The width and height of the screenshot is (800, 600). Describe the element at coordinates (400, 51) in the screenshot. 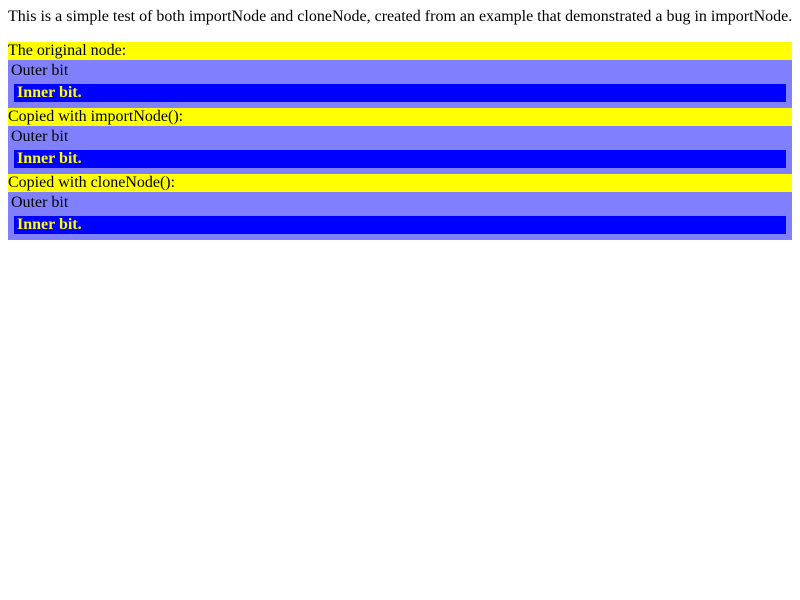

I see `section-label: The original node:` at that location.